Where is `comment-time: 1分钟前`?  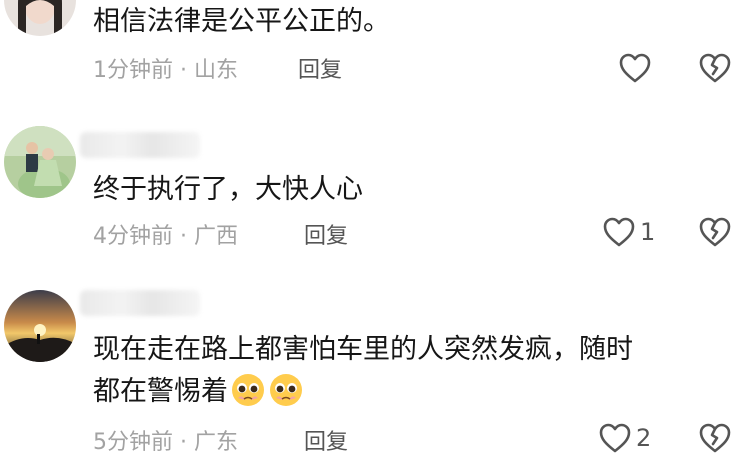 comment-time: 1分钟前 is located at coordinates (133, 70).